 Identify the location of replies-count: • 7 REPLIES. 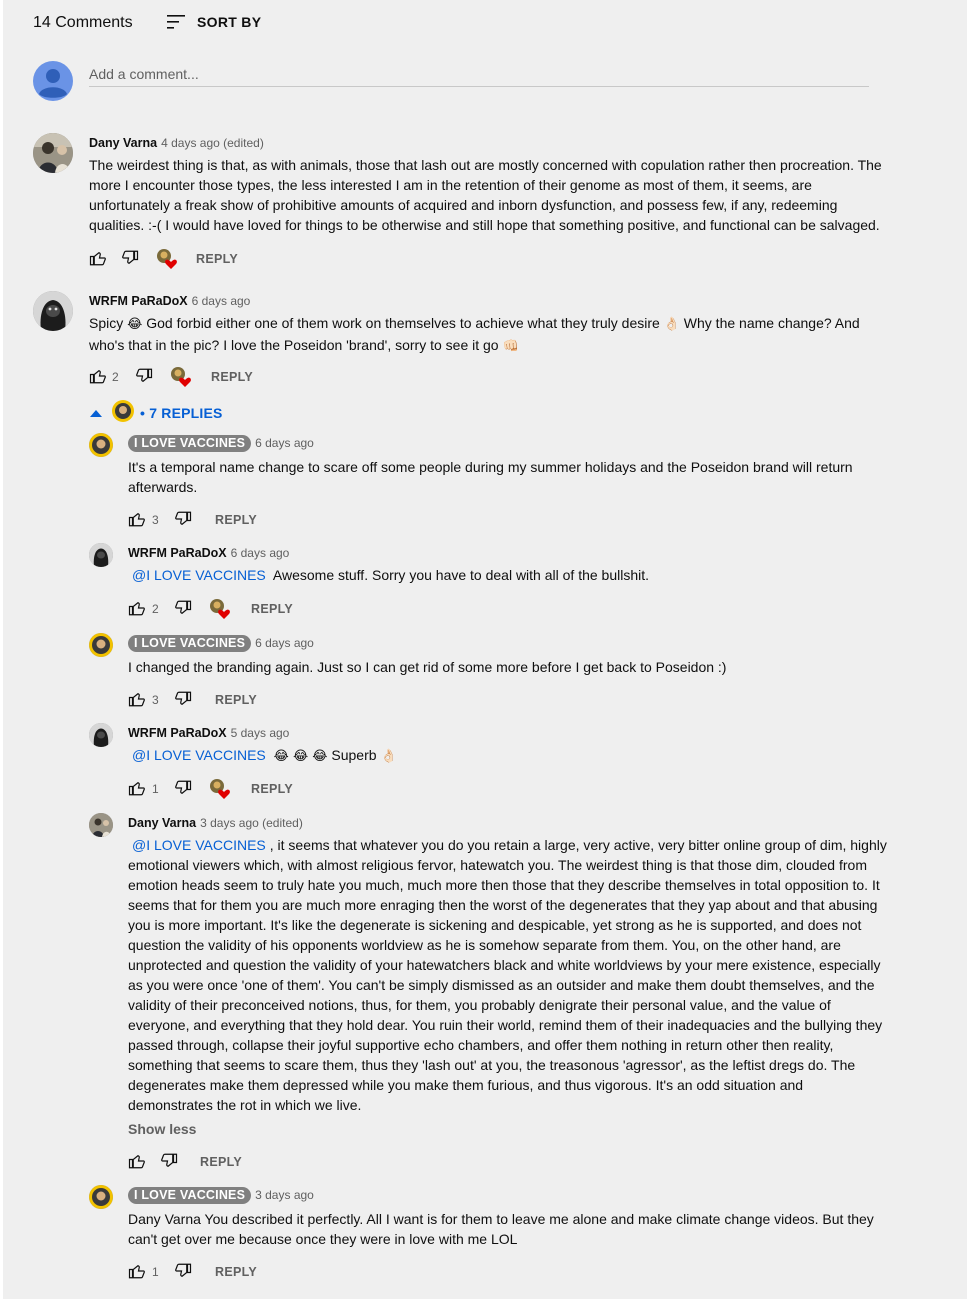
(181, 413).